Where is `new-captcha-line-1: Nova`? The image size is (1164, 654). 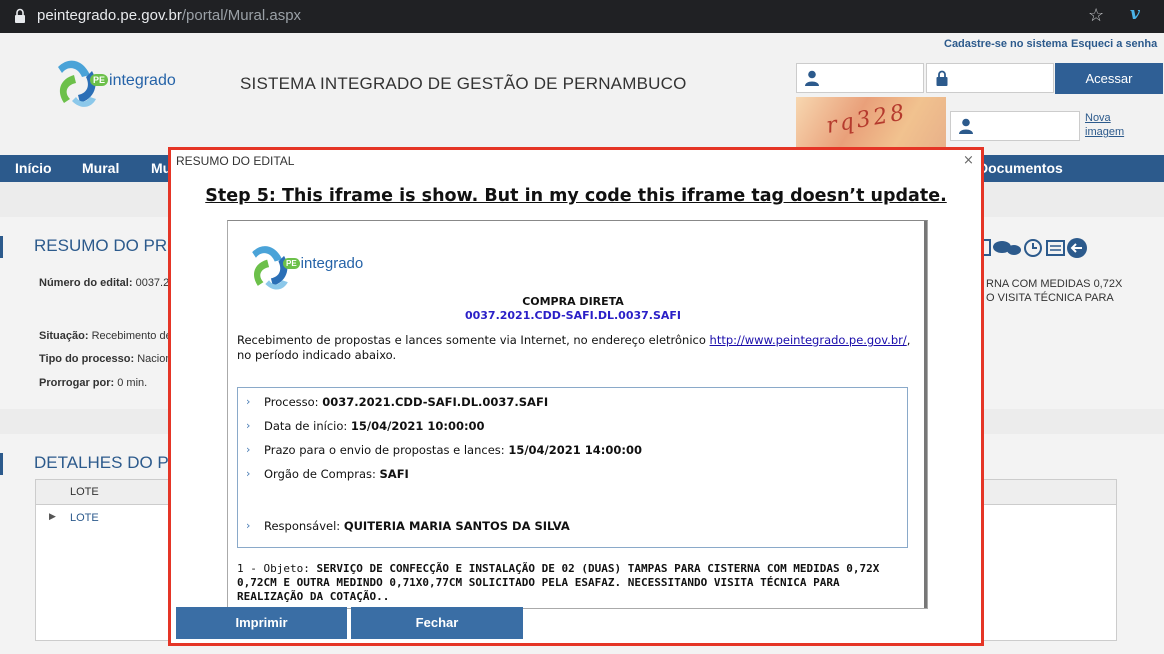
new-captcha-line-1: Nova is located at coordinates (1098, 118).